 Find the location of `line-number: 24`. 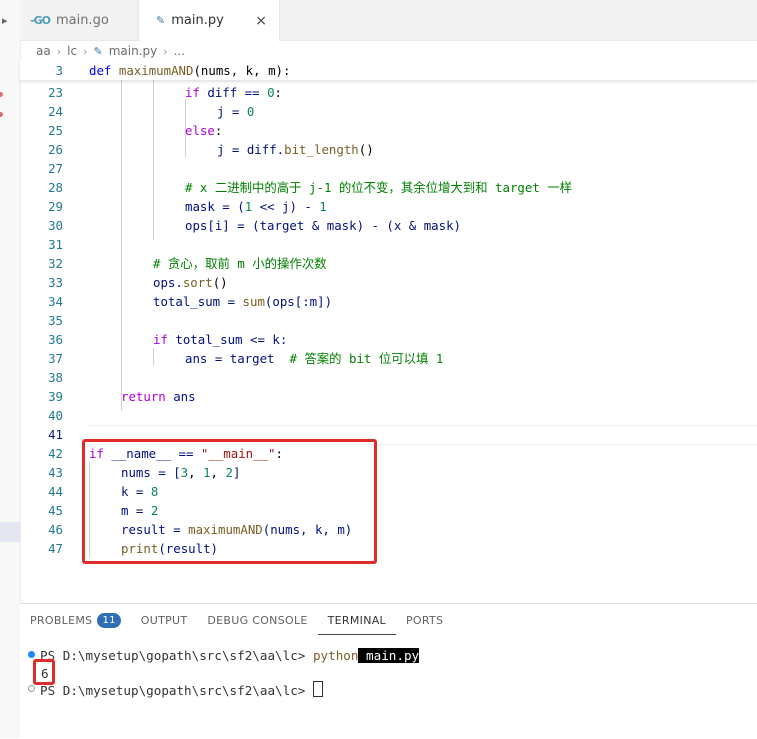

line-number: 24 is located at coordinates (55, 111).